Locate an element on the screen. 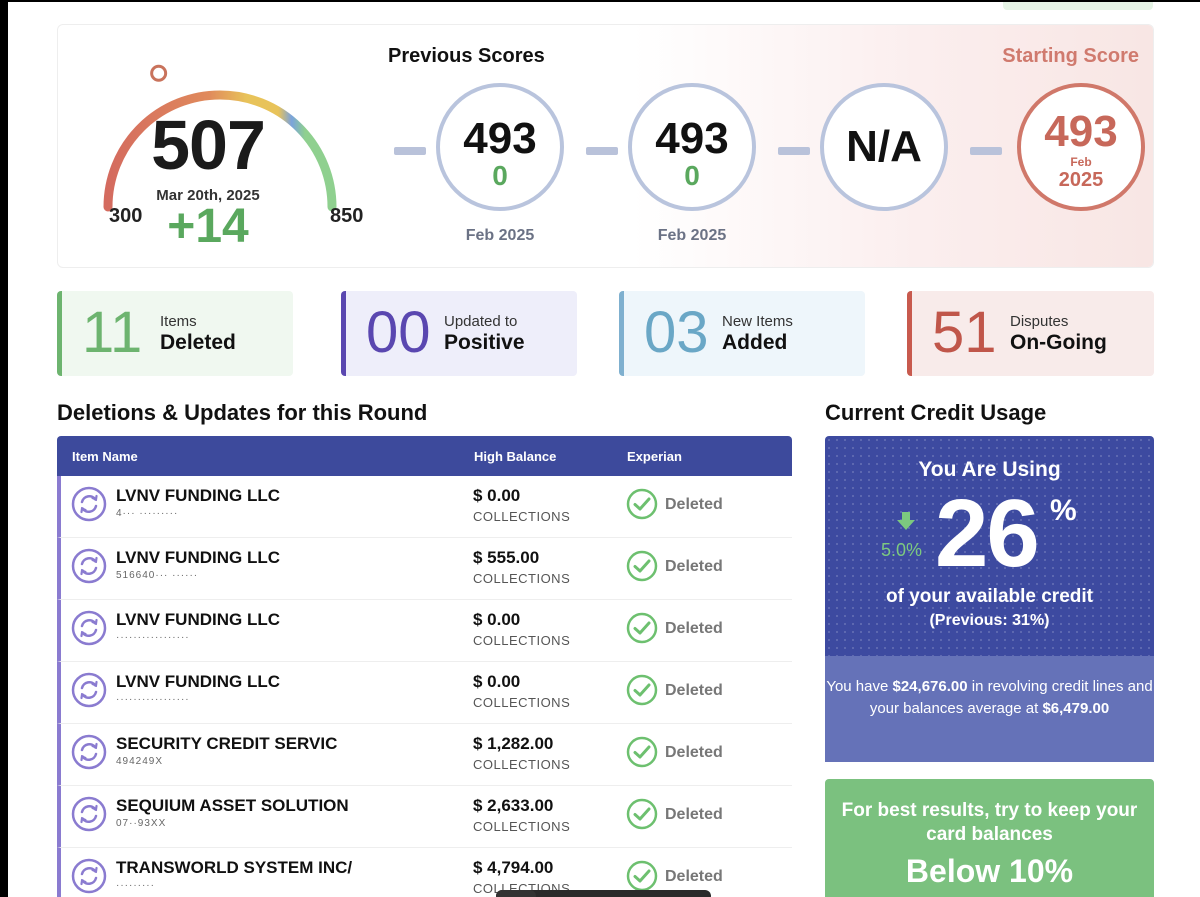  starting-score-title: Starting Score is located at coordinates (1070, 56).